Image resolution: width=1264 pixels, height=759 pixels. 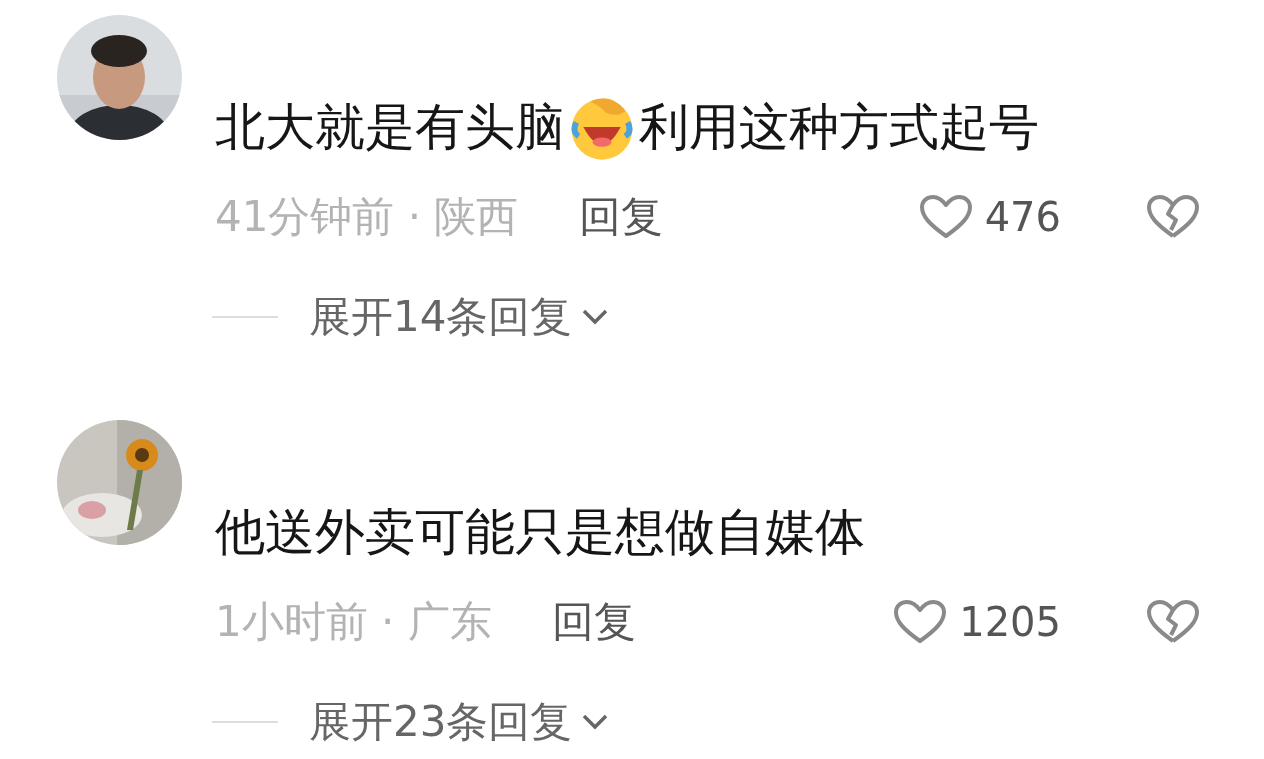 I want to click on like-count: 476, so click(x=1022, y=217).